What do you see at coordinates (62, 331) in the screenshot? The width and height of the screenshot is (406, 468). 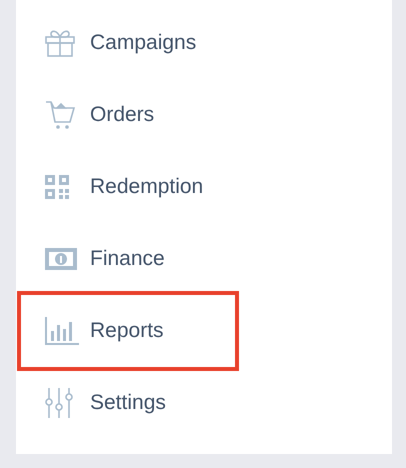 I see `bar-chart-icon` at bounding box center [62, 331].